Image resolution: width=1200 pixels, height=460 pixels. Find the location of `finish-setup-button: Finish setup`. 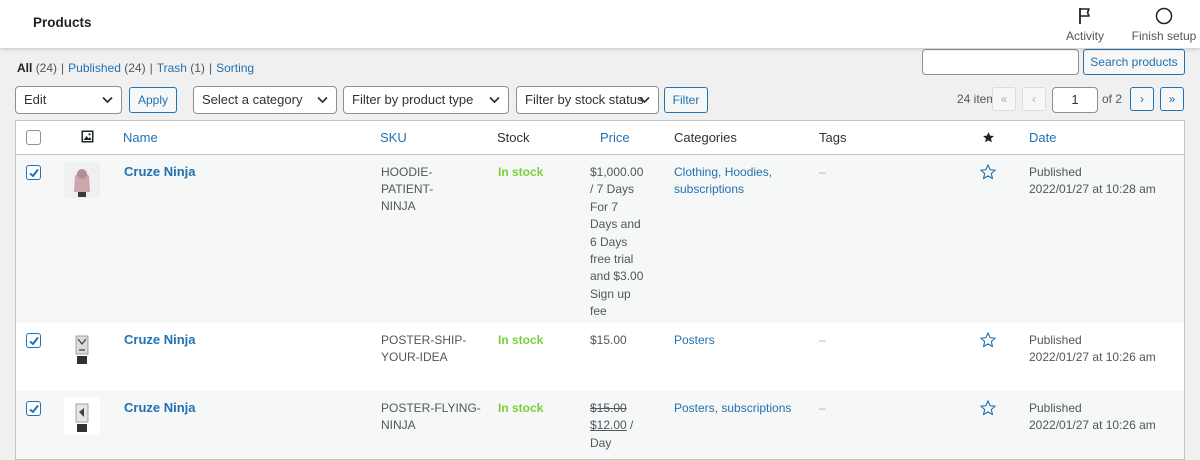

finish-setup-button: Finish setup is located at coordinates (1164, 24).